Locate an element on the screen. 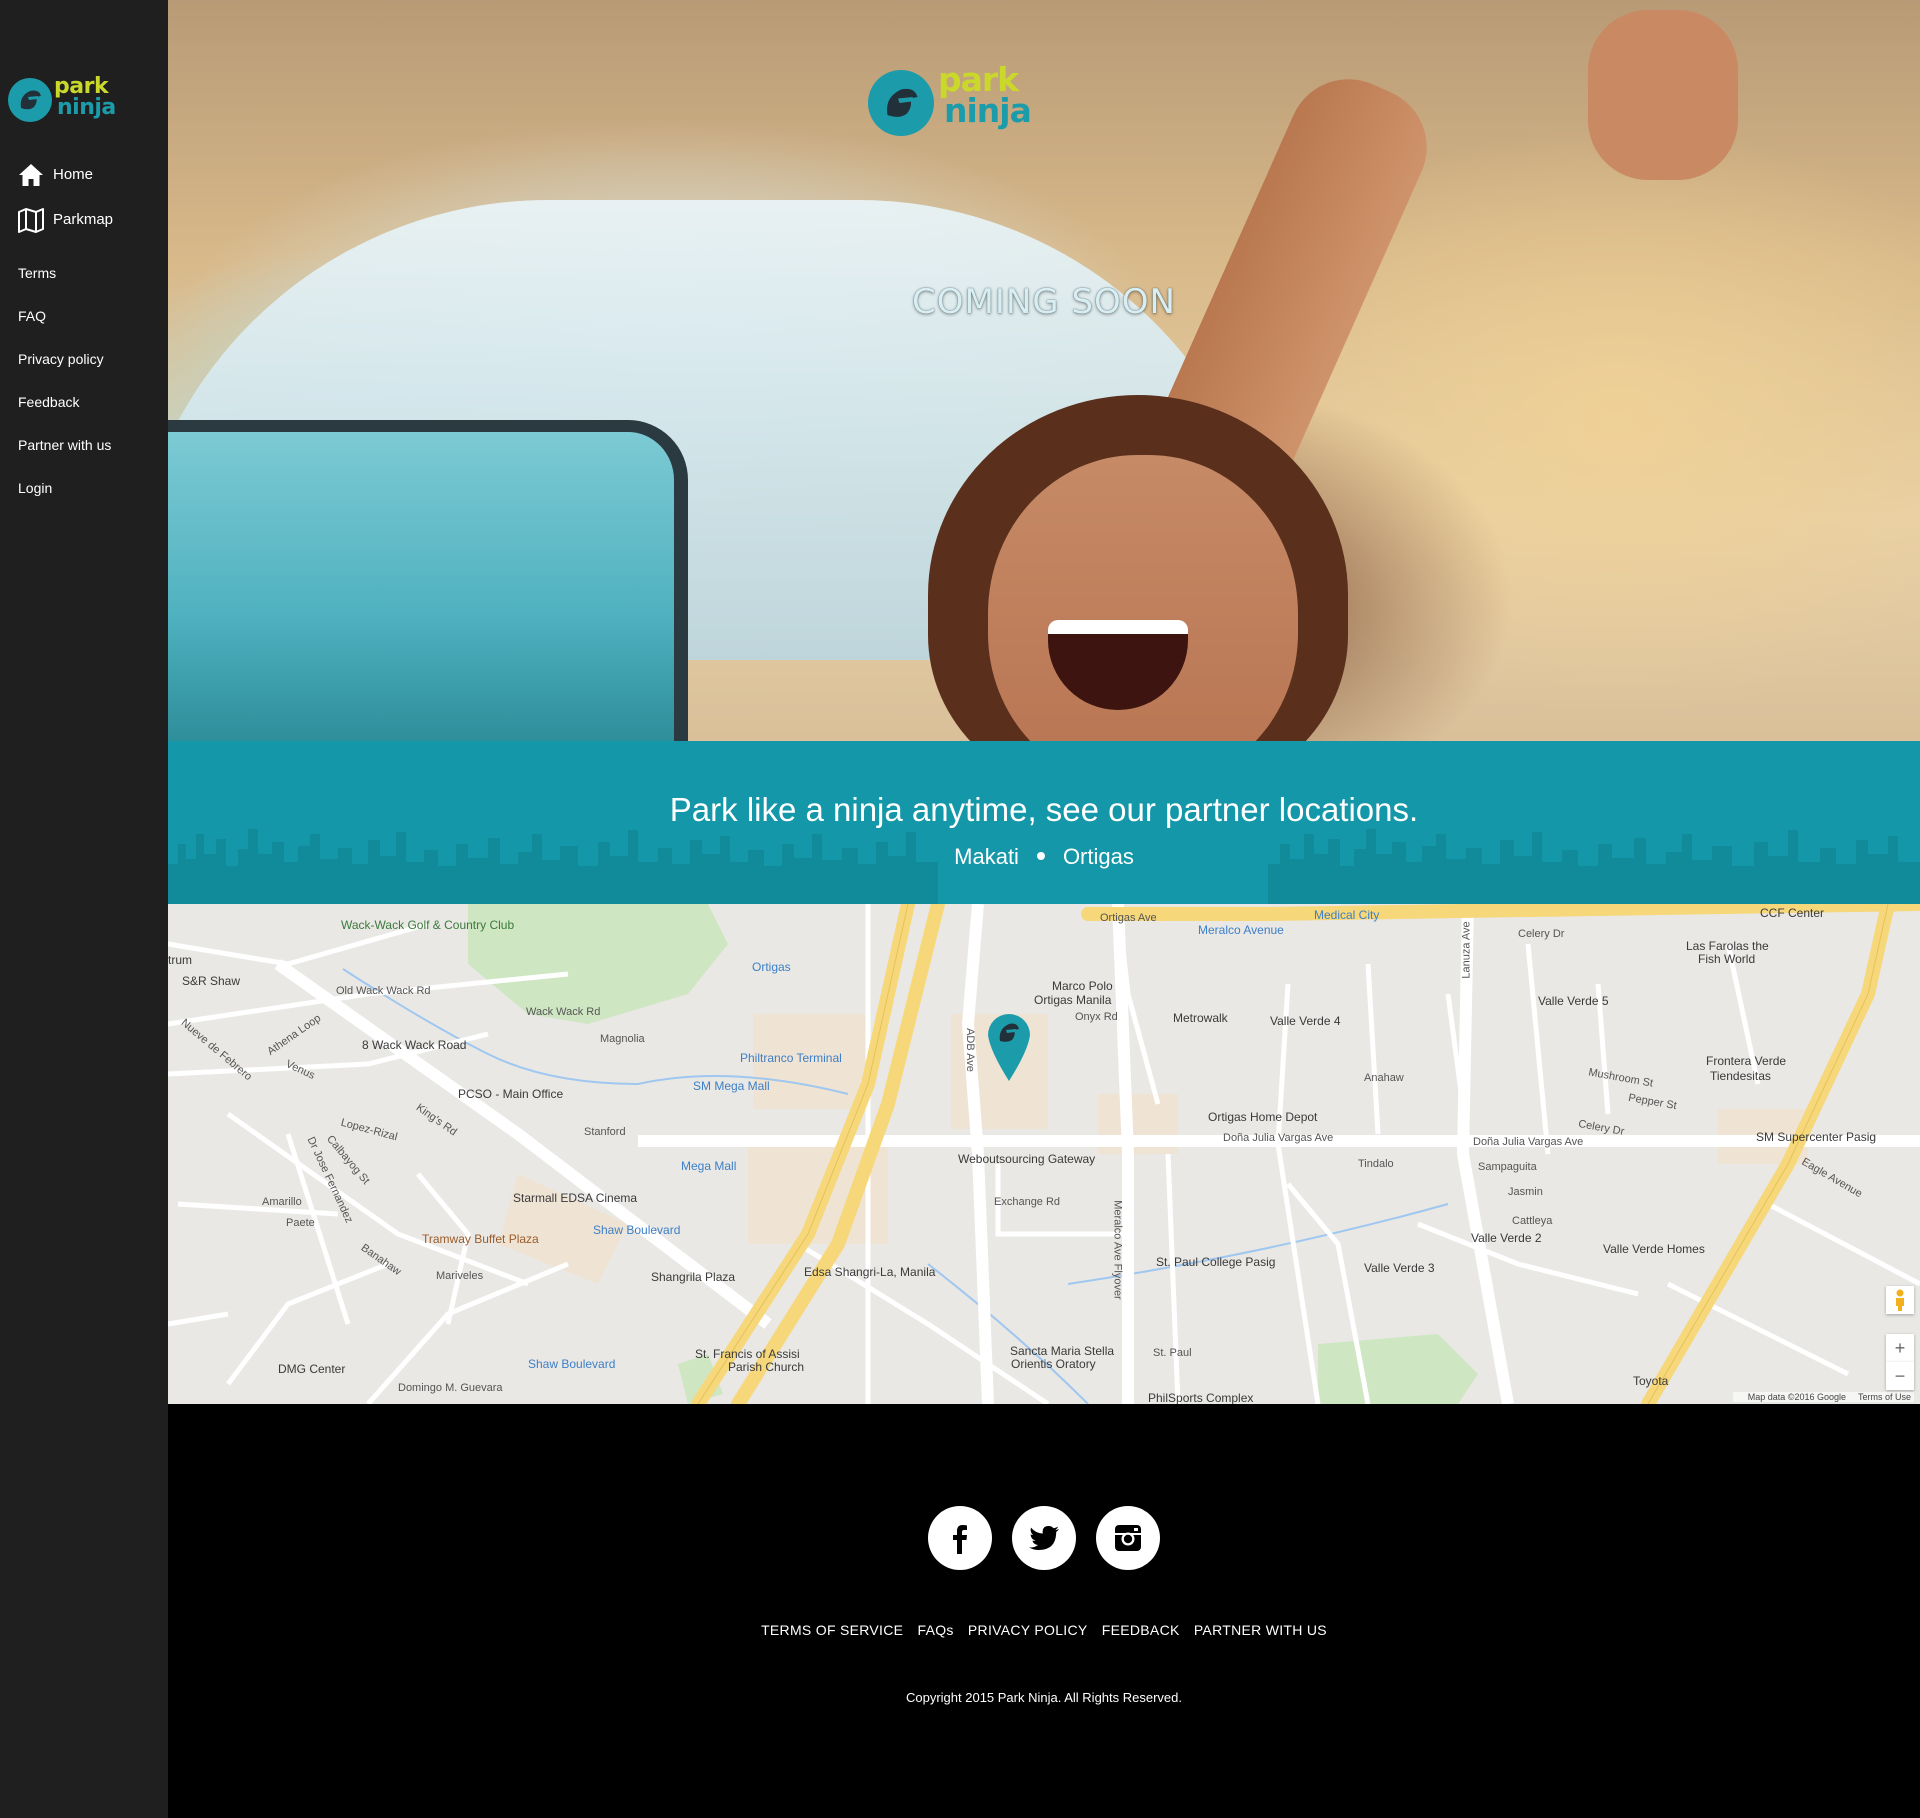 The width and height of the screenshot is (1920, 1818). instagram-button is located at coordinates (1128, 1538).